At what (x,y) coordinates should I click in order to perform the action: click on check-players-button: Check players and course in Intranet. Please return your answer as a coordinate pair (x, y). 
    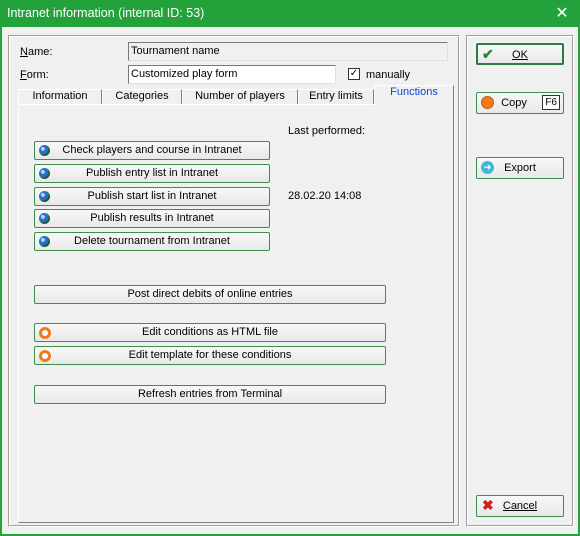
    Looking at the image, I should click on (152, 150).